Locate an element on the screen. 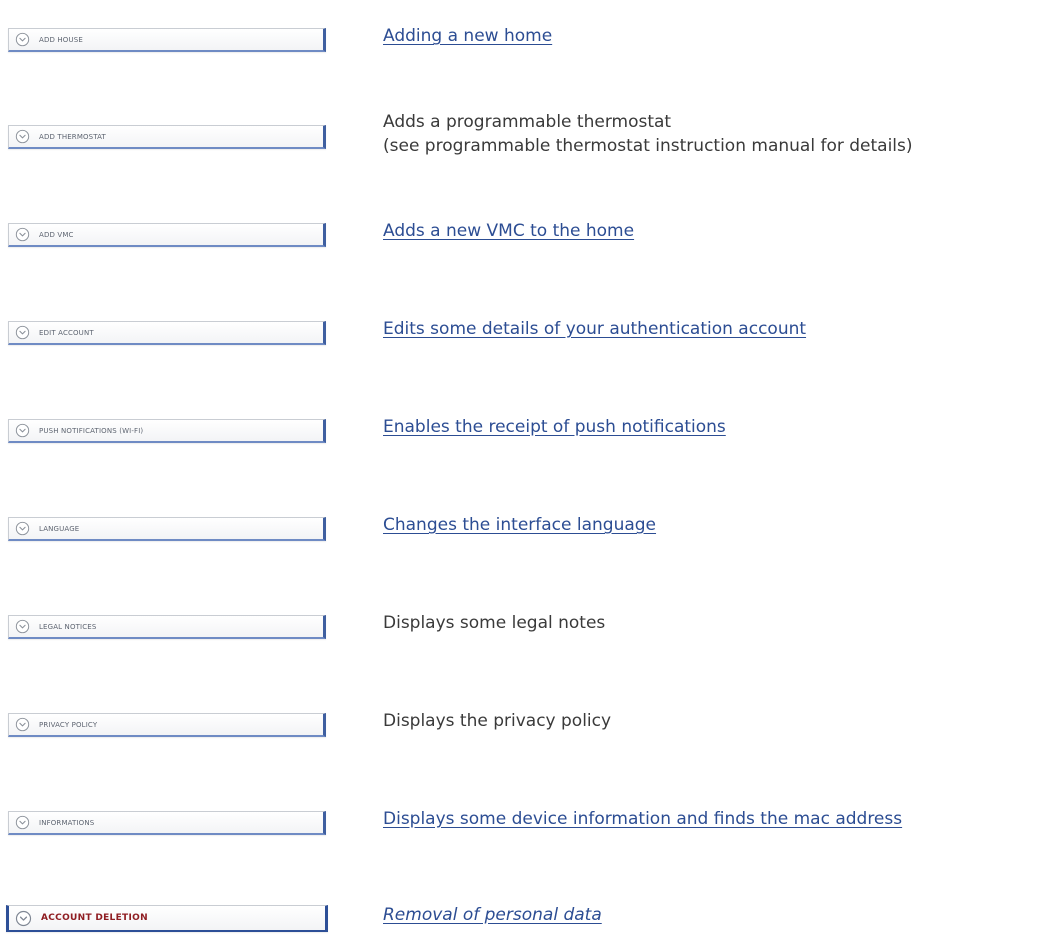 The width and height of the screenshot is (1040, 947). row-add-vmc: ADD VMC Adds a new VMC to the home is located at coordinates (520, 241).